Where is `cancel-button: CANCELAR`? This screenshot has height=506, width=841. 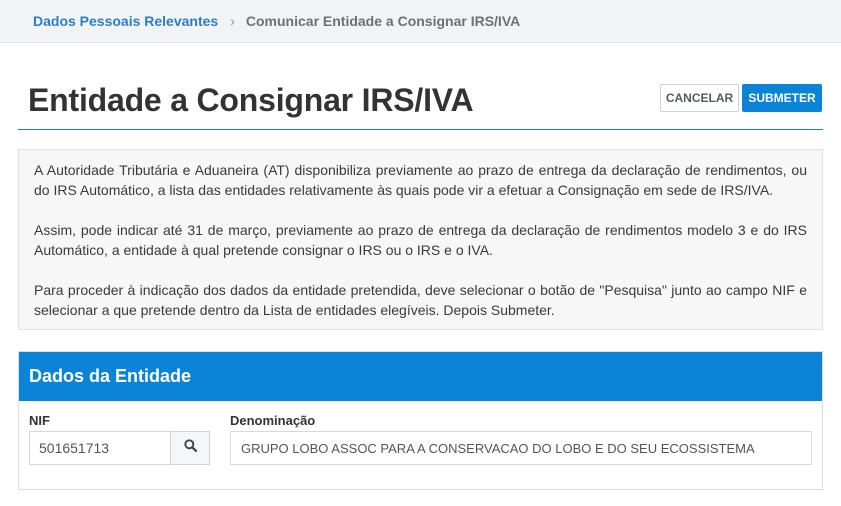
cancel-button: CANCELAR is located at coordinates (699, 98).